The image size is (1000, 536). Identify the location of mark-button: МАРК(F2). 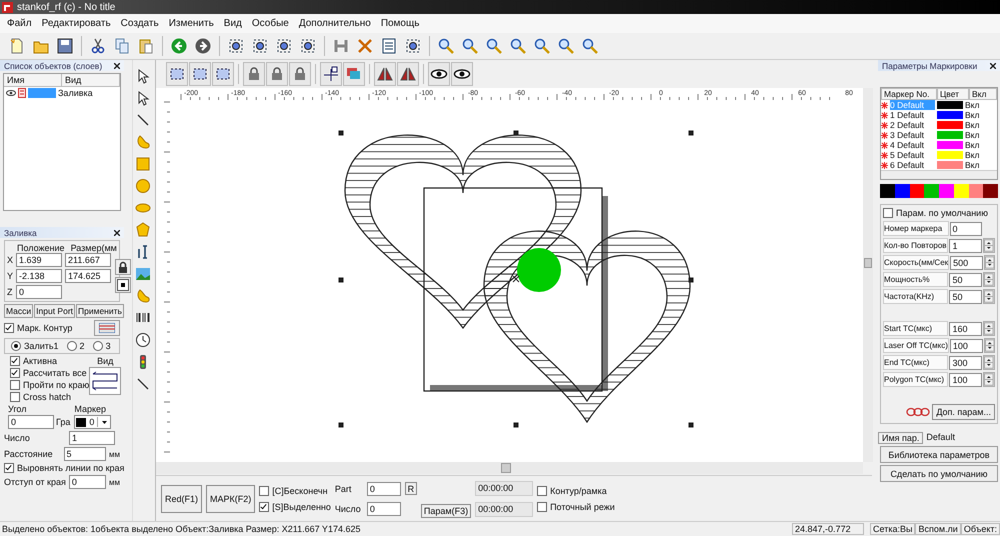
(231, 498).